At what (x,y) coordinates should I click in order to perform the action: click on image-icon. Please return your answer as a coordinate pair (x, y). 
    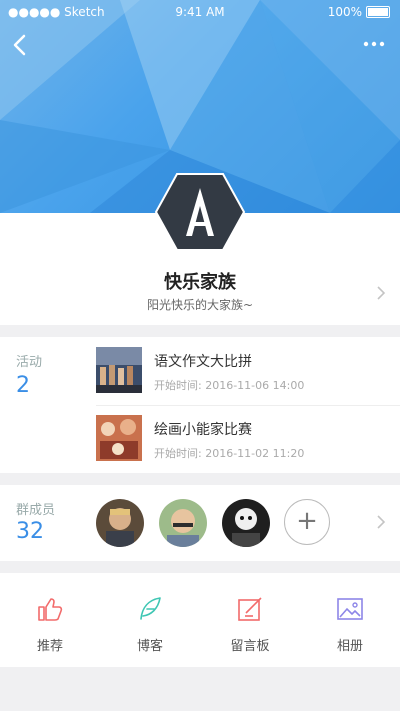
    Looking at the image, I should click on (350, 609).